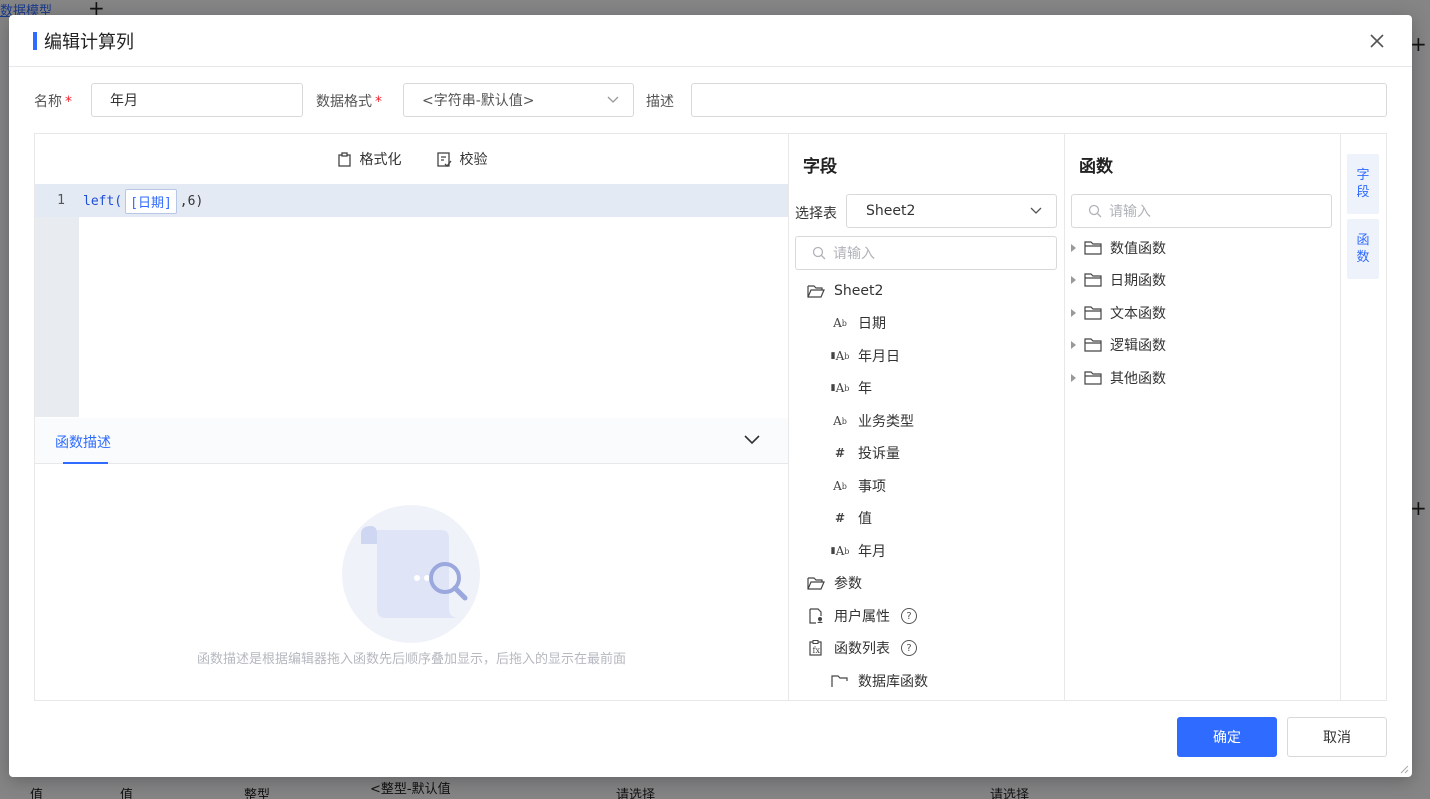 The image size is (1430, 799). What do you see at coordinates (660, 102) in the screenshot?
I see `desc-label: 描述` at bounding box center [660, 102].